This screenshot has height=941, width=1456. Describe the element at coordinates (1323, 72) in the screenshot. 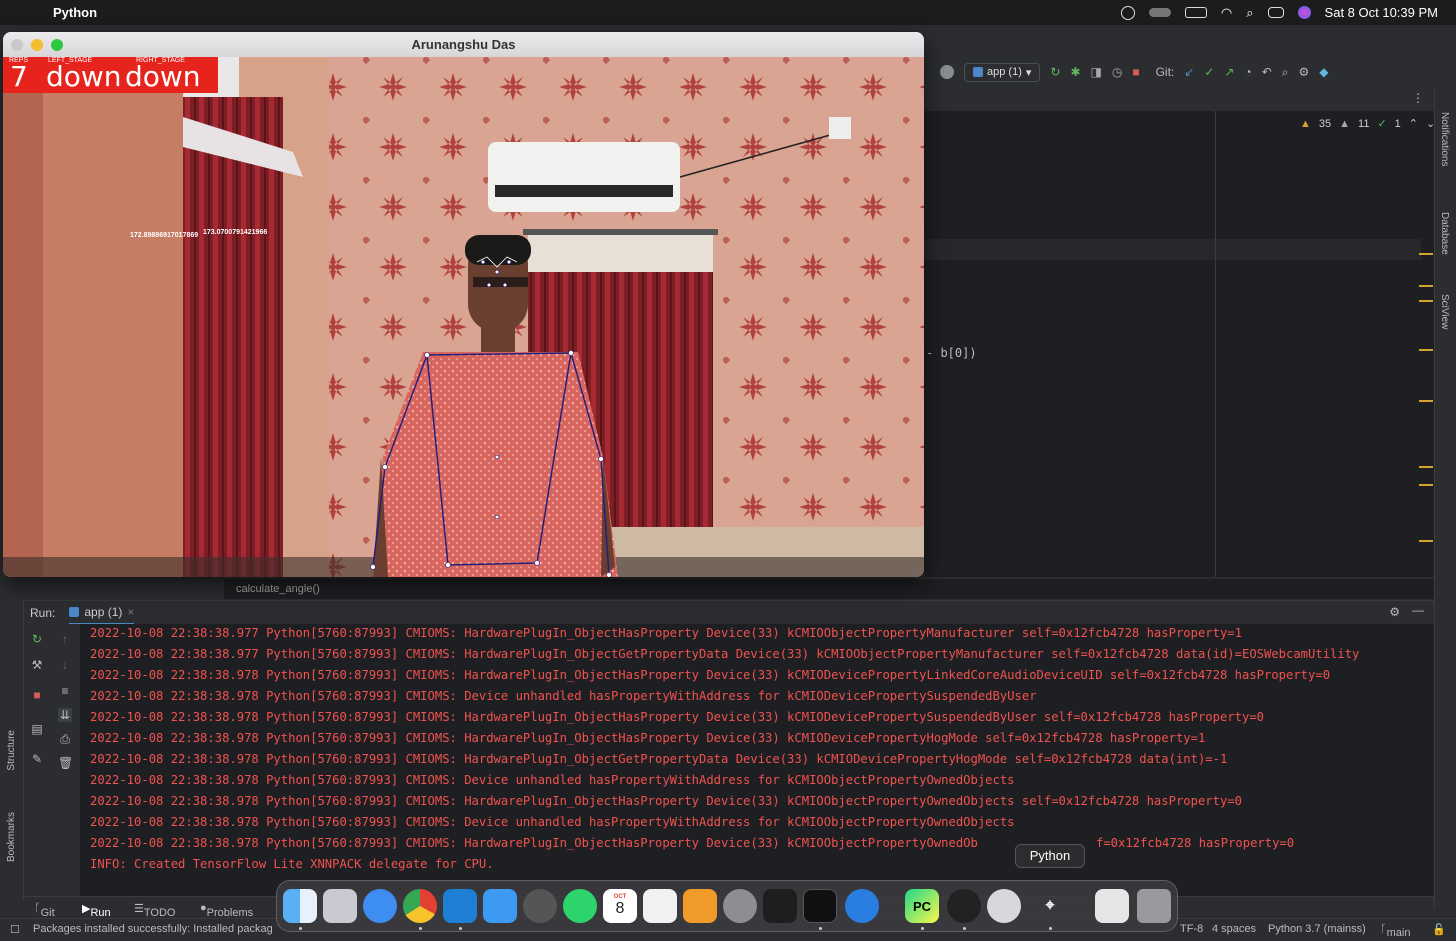

I see `plugin-icon: ◆` at that location.